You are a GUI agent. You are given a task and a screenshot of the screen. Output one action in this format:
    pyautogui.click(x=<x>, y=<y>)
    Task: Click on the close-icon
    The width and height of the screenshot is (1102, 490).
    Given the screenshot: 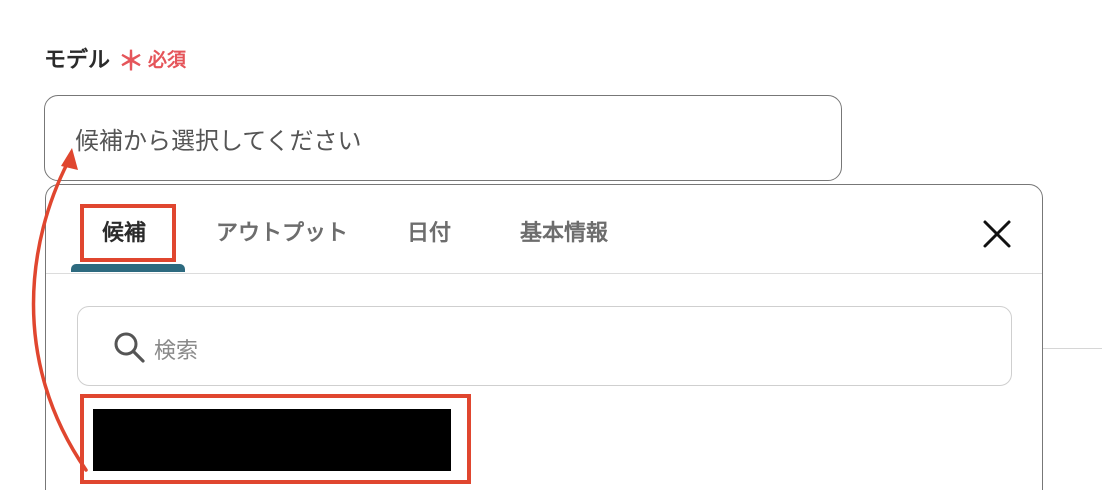 What is the action you would take?
    pyautogui.click(x=997, y=234)
    